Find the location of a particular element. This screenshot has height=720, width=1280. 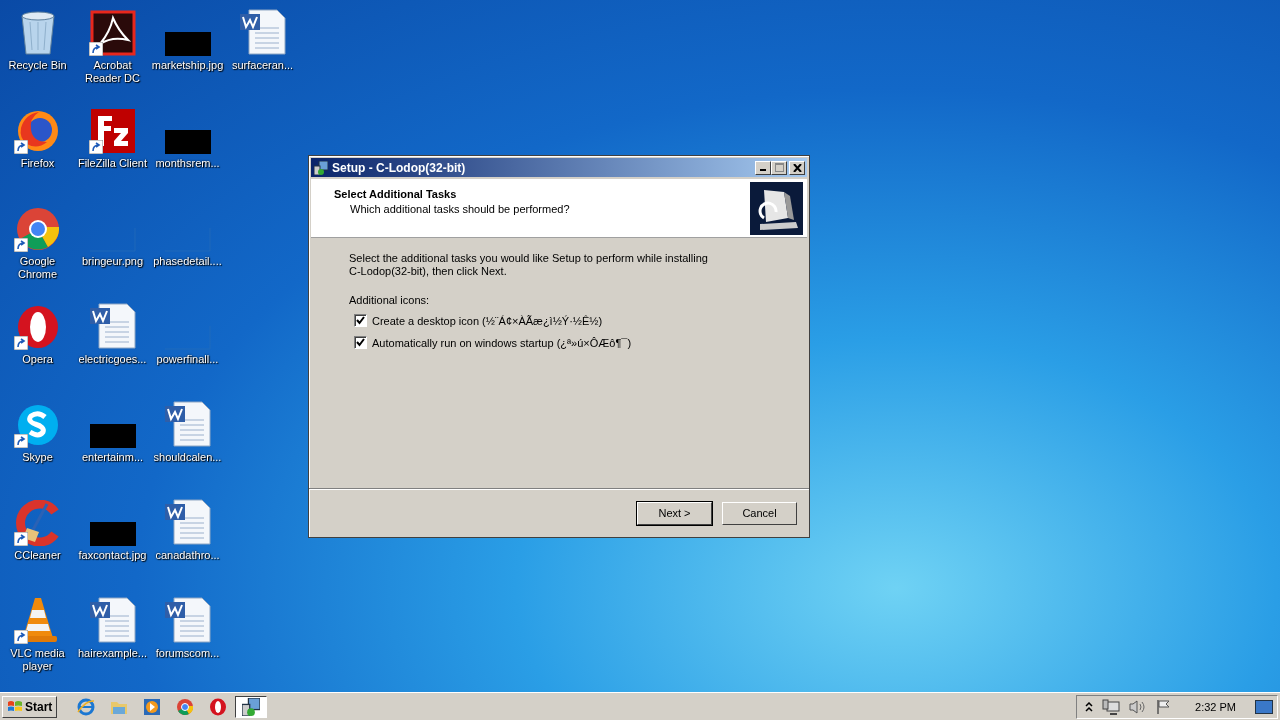

checkbox-label: Create a desktop icon (½¨Á¢×ÀÃæ¿ì½Ý·½Ê½) is located at coordinates (487, 320).